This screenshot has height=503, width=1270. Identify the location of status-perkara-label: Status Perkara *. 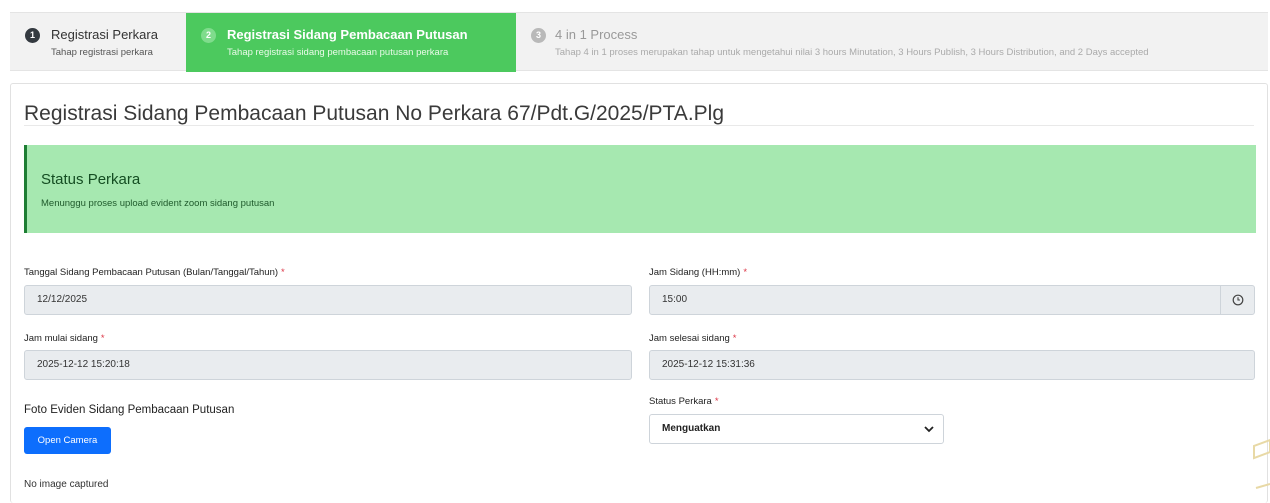
(684, 401).